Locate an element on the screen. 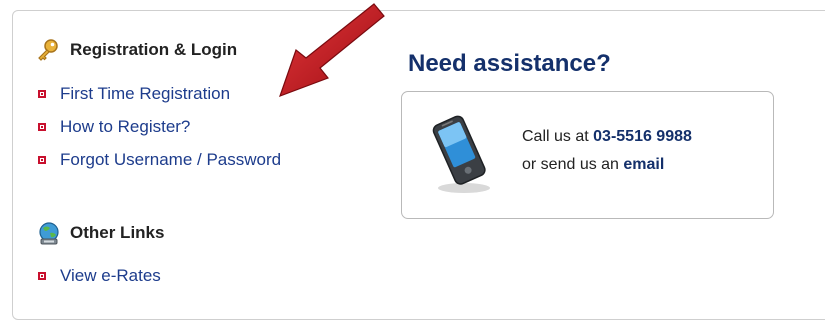 This screenshot has width=825, height=320. key-icon is located at coordinates (48, 50).